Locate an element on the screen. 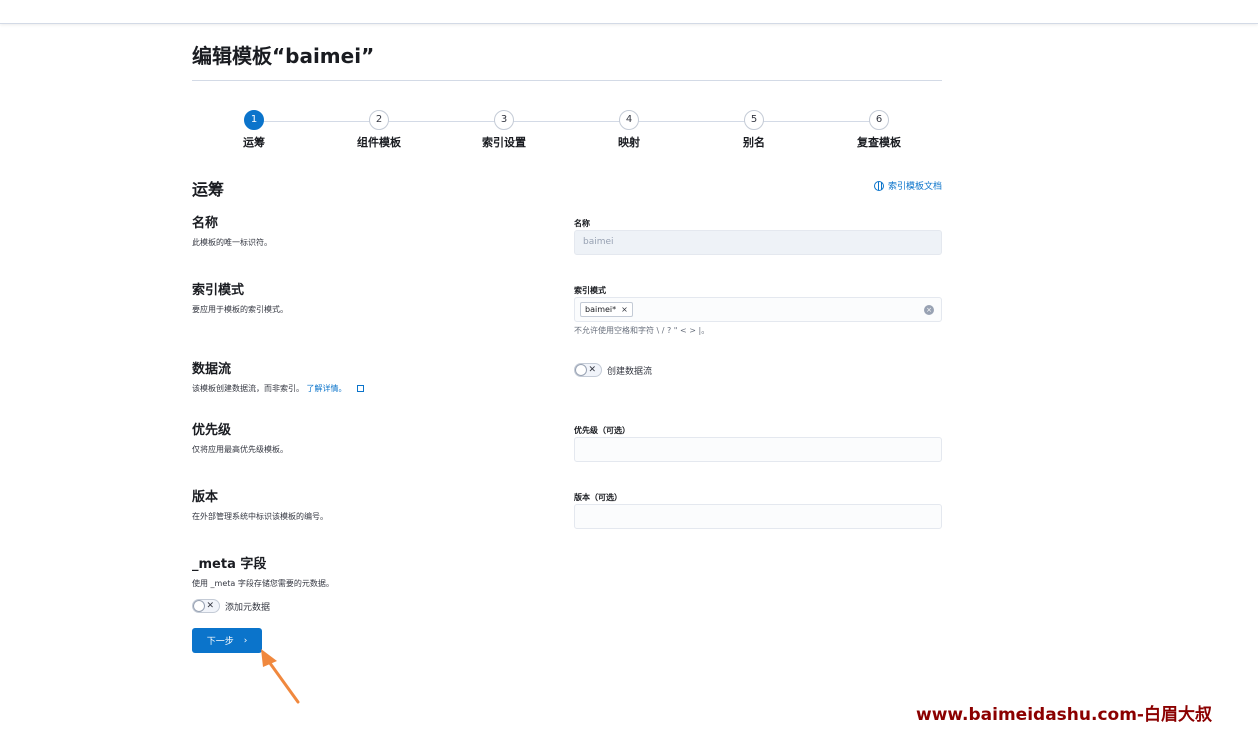  data-stream-title: 数据流 is located at coordinates (212, 369).